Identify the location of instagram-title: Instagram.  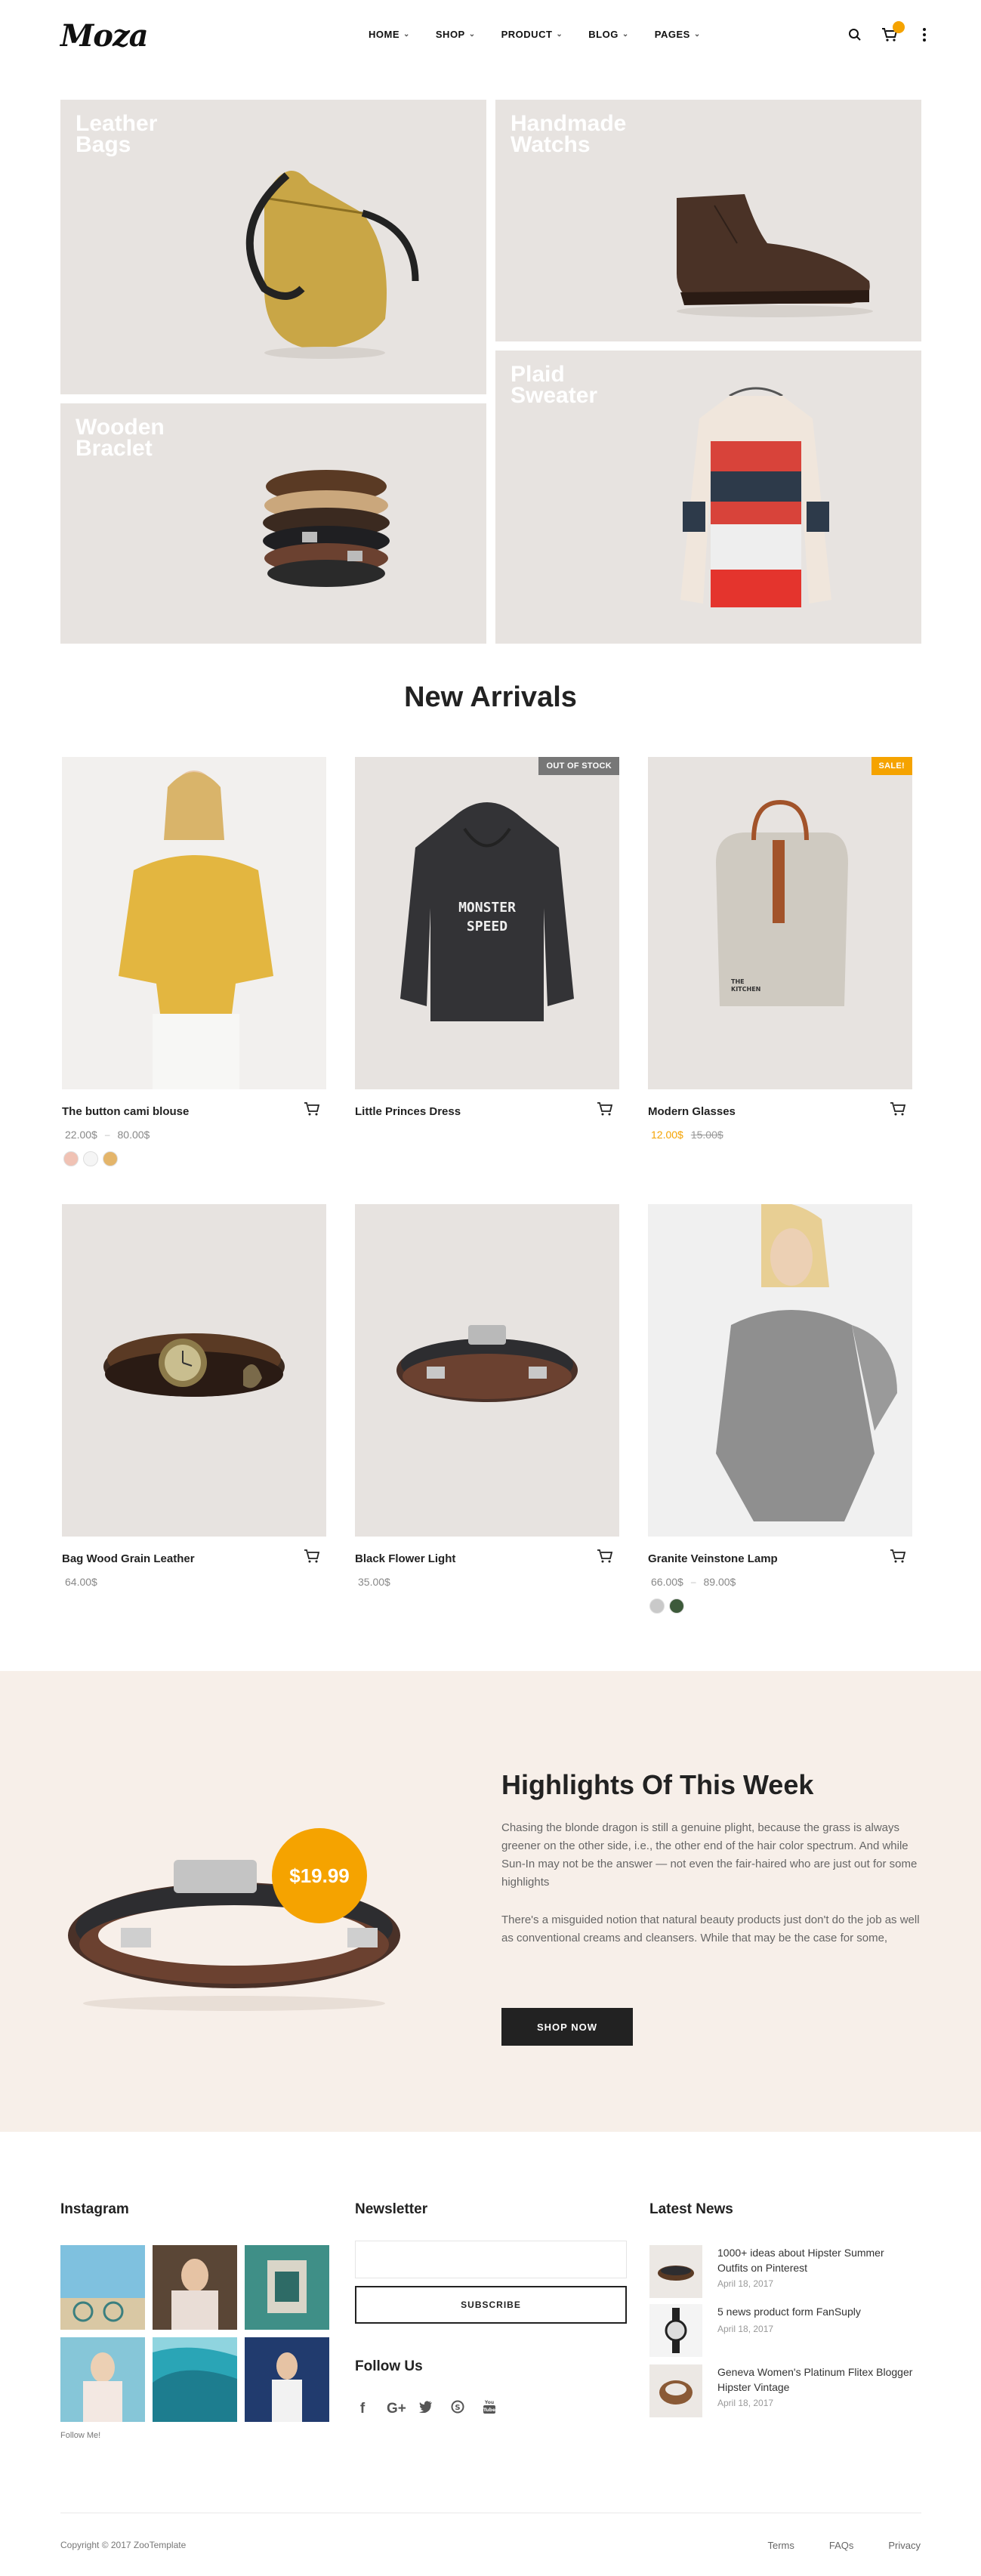
(94, 2209).